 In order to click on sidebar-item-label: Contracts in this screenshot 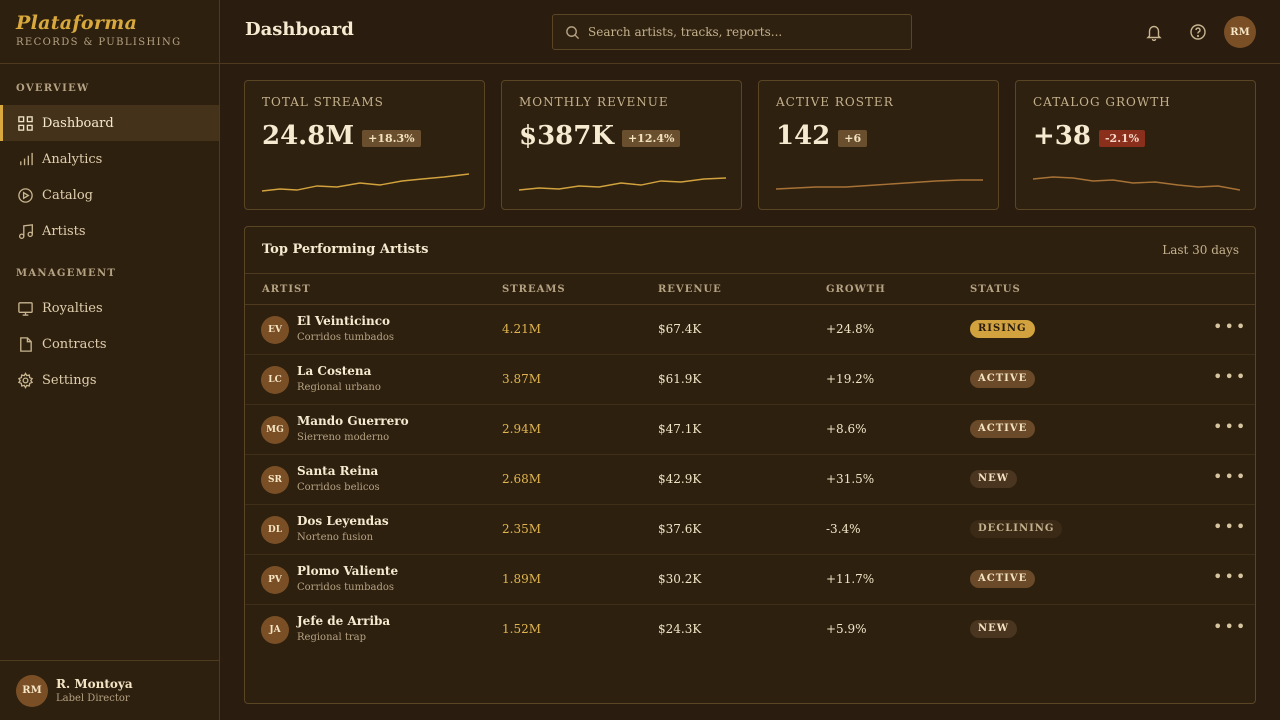, I will do `click(74, 344)`.